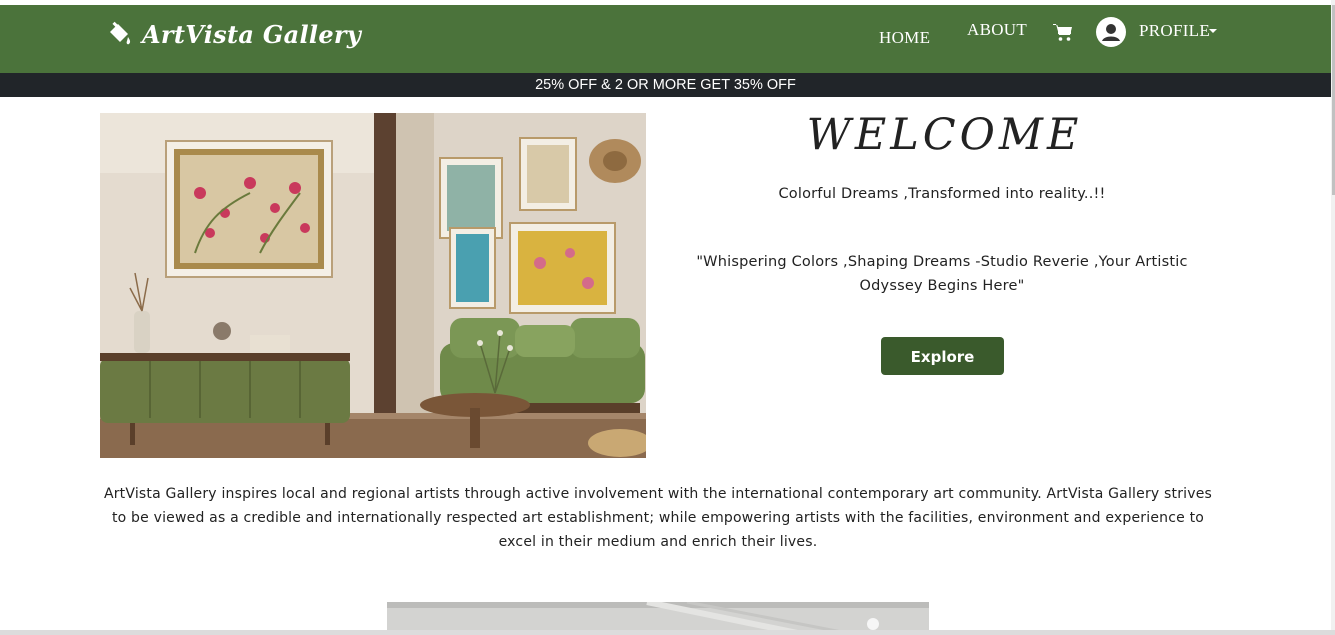 The height and width of the screenshot is (635, 1335). What do you see at coordinates (667, 632) in the screenshot?
I see `horizontal-scrollbar` at bounding box center [667, 632].